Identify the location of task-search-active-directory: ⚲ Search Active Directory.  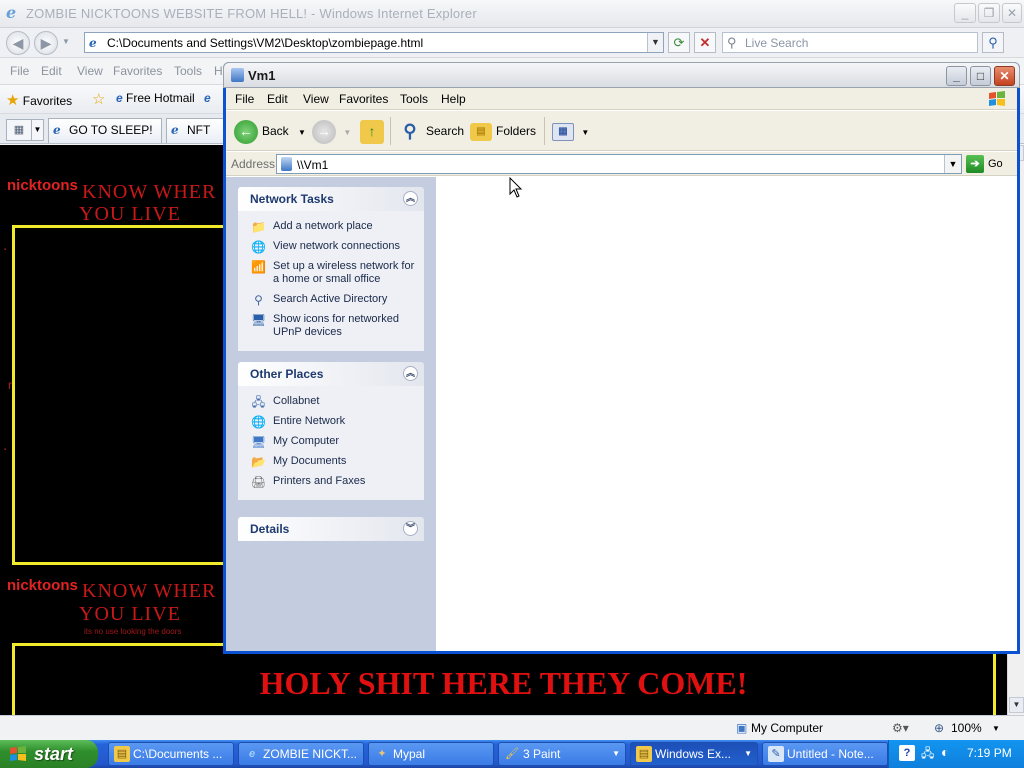
(333, 300).